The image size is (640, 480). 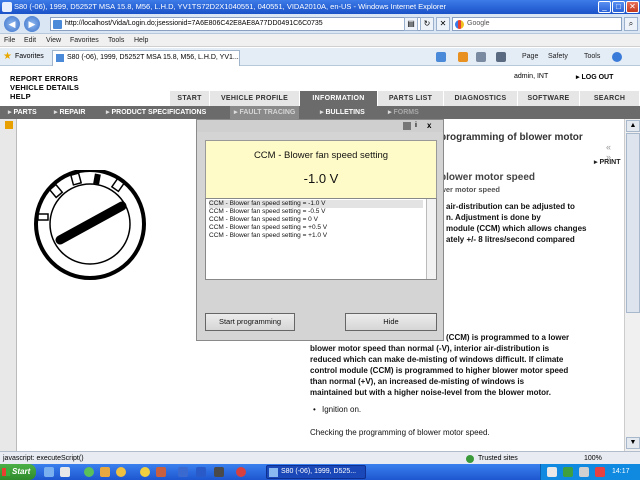 I want to click on safety-menu: Safety, so click(x=558, y=57).